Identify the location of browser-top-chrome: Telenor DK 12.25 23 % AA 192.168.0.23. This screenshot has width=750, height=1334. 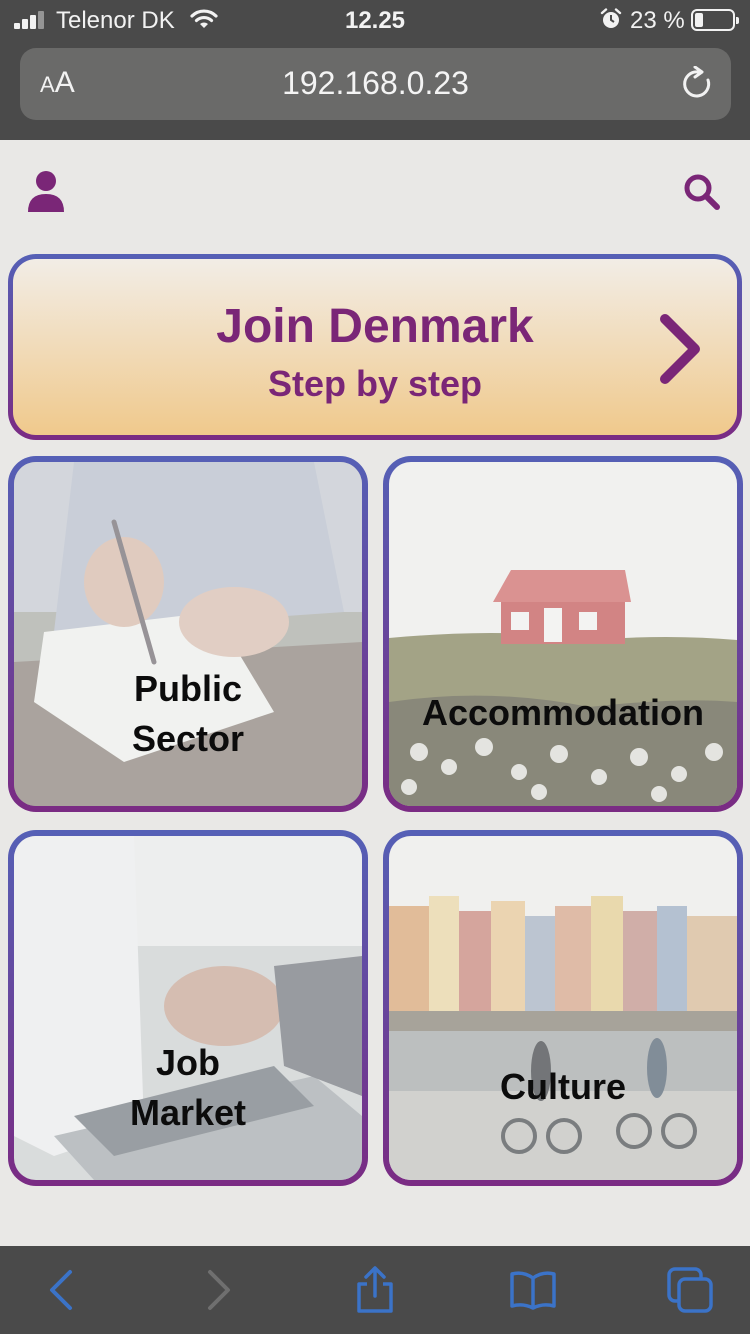
(375, 70).